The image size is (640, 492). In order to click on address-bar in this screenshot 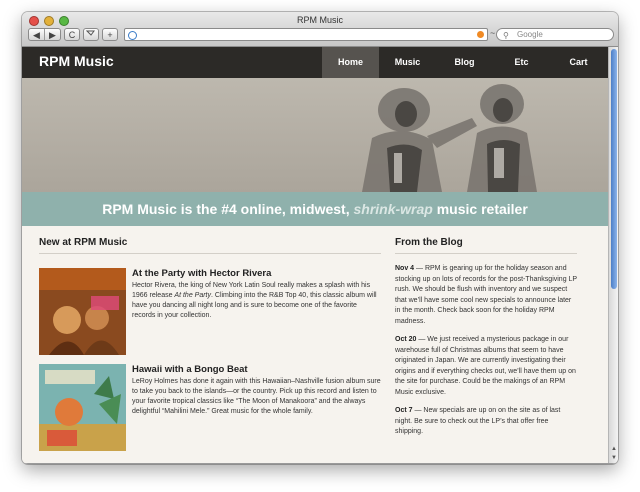, I will do `click(306, 34)`.